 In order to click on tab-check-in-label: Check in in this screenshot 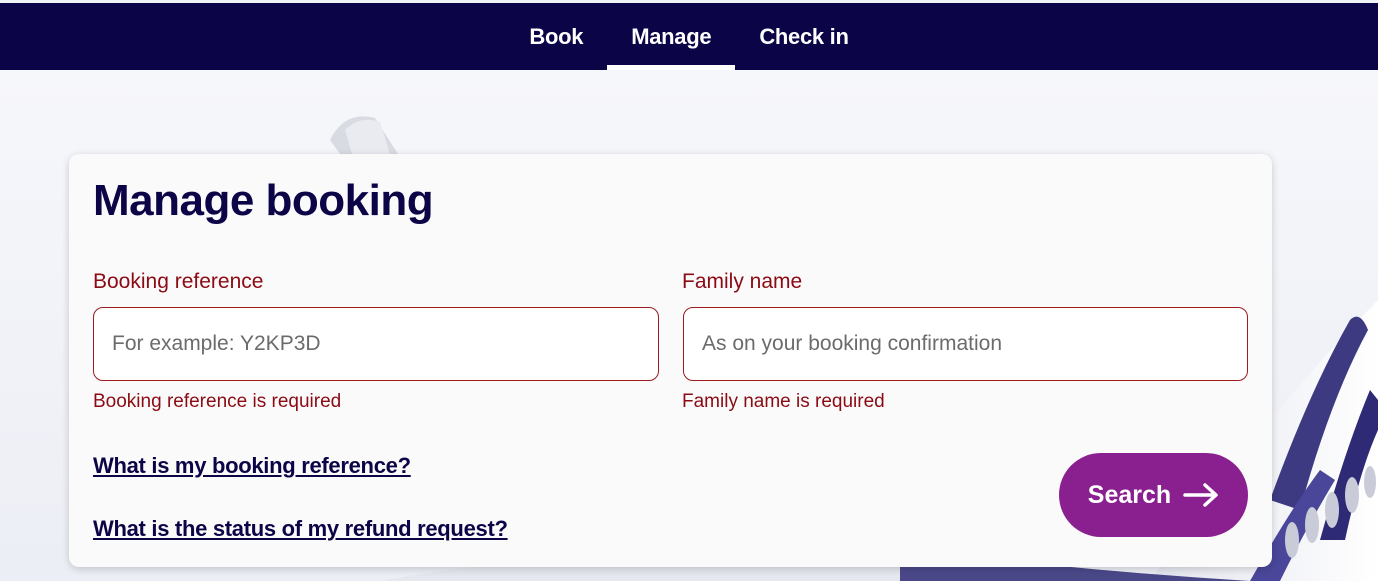, I will do `click(804, 36)`.